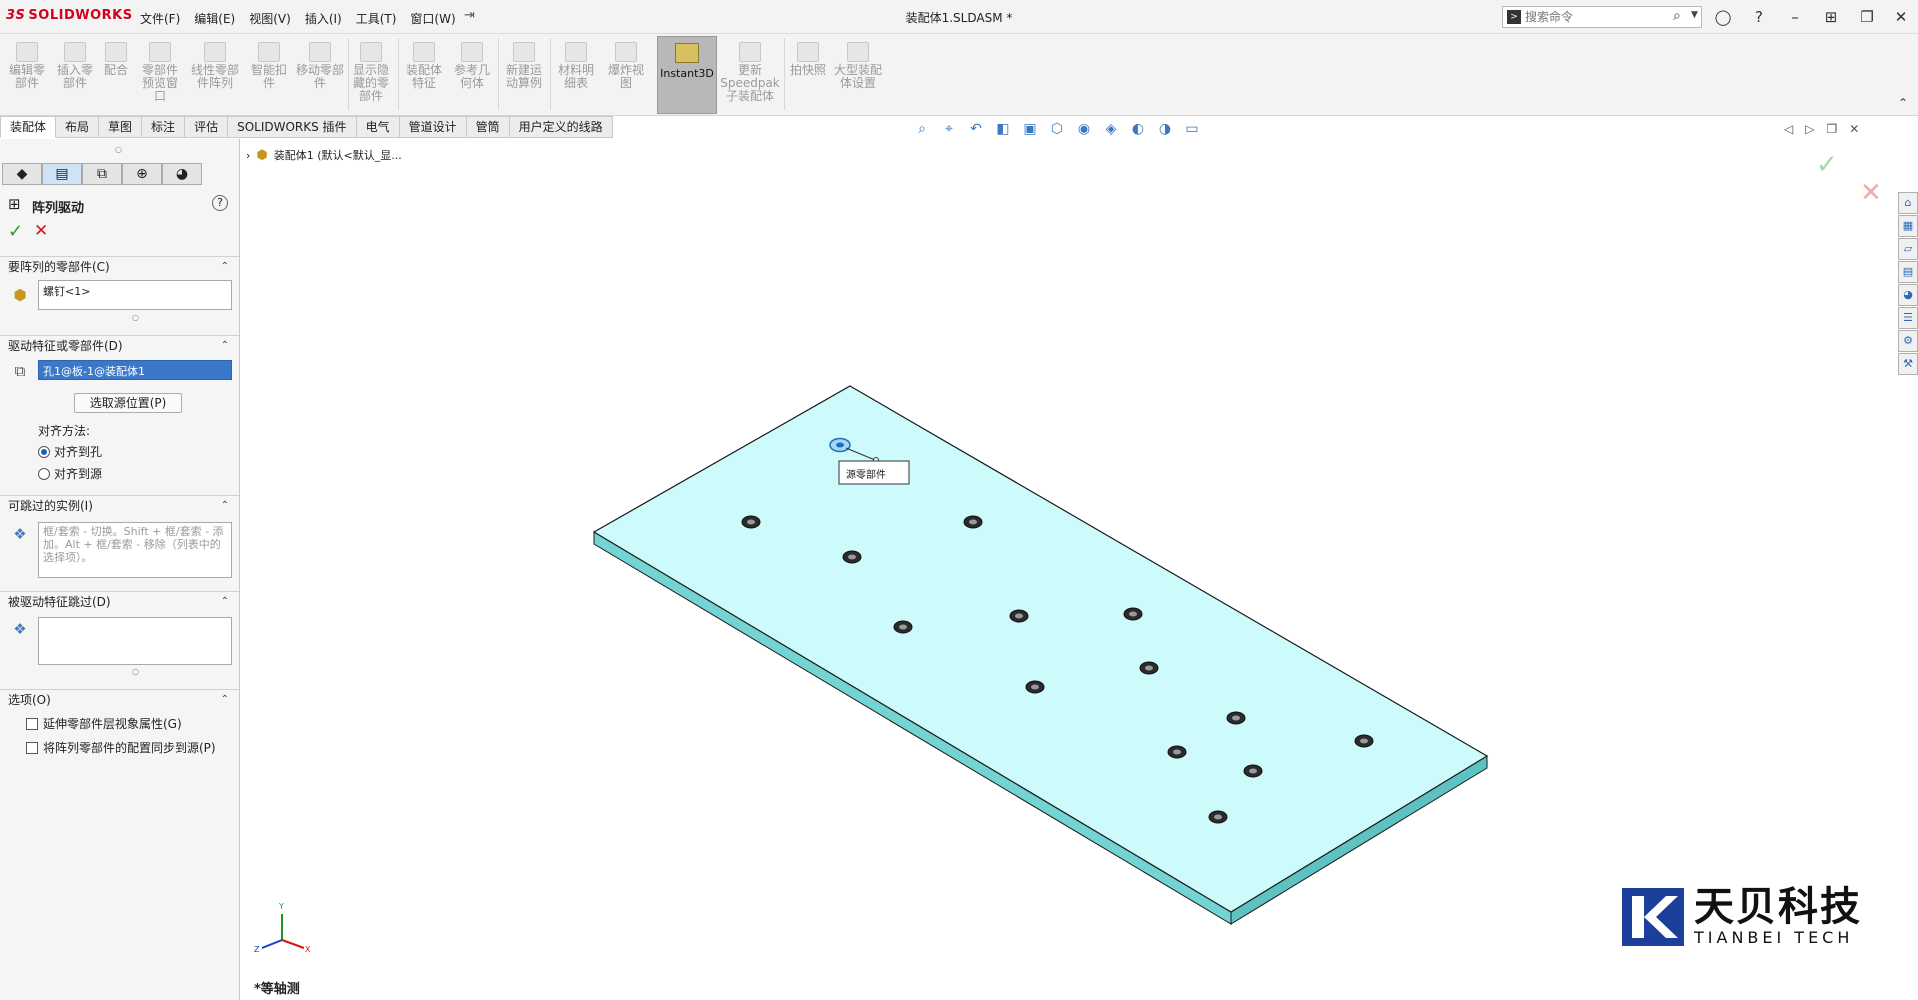 The height and width of the screenshot is (1000, 1918). I want to click on toolbox-icon: ⚒, so click(1908, 364).